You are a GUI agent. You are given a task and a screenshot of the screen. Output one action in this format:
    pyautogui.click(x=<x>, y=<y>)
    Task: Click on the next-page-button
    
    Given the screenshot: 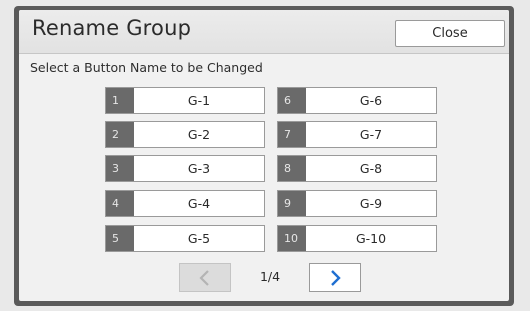 What is the action you would take?
    pyautogui.click(x=335, y=277)
    